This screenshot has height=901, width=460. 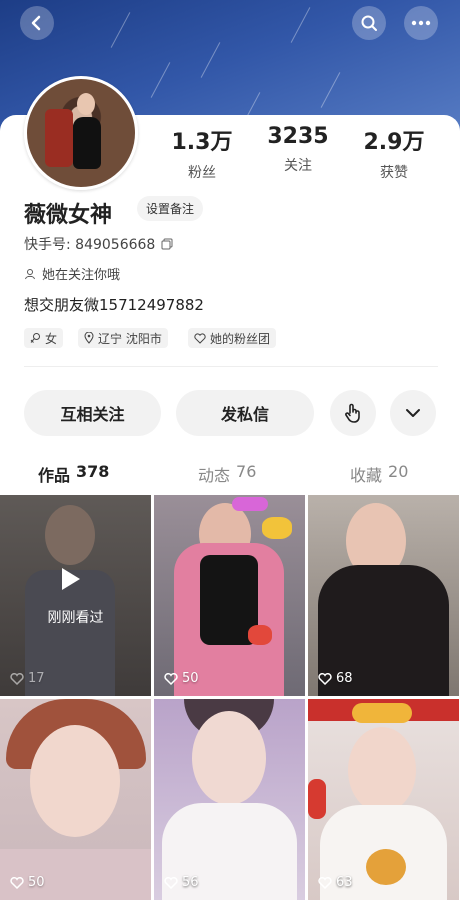 I want to click on person-icon, so click(x=30, y=273).